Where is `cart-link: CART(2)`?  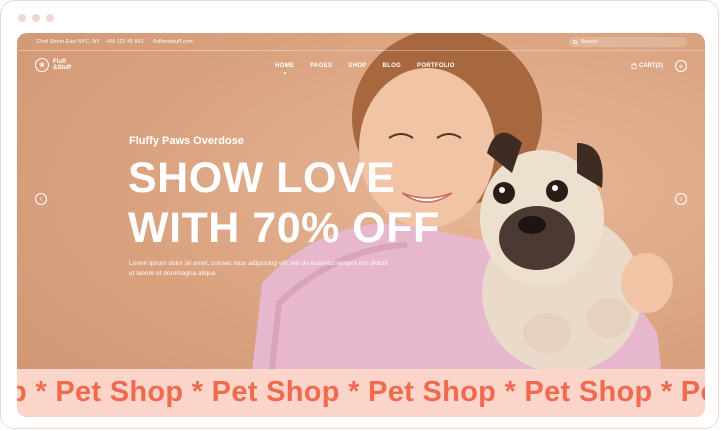 cart-link: CART(2) is located at coordinates (647, 66).